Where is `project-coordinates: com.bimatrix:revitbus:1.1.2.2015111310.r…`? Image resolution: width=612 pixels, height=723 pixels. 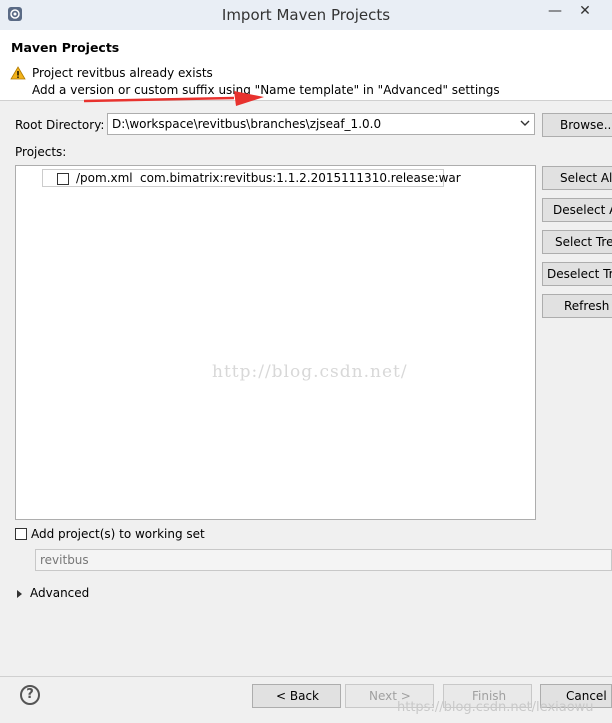 project-coordinates: com.bimatrix:revitbus:1.1.2.2015111310.r… is located at coordinates (300, 178).